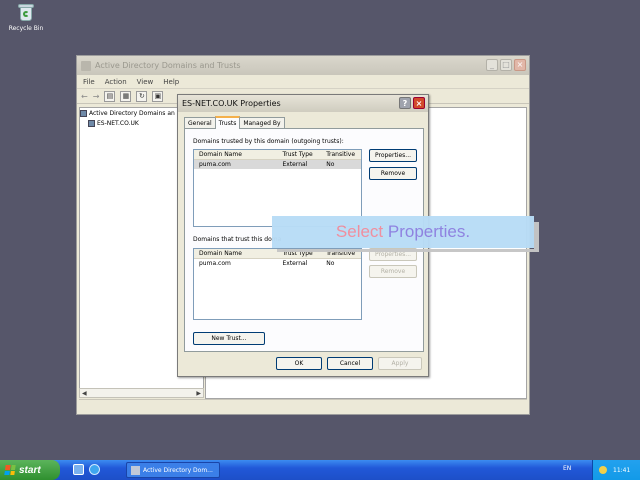 The width and height of the screenshot is (640, 480). Describe the element at coordinates (78, 469) in the screenshot. I see `show-desktop-icon` at that location.